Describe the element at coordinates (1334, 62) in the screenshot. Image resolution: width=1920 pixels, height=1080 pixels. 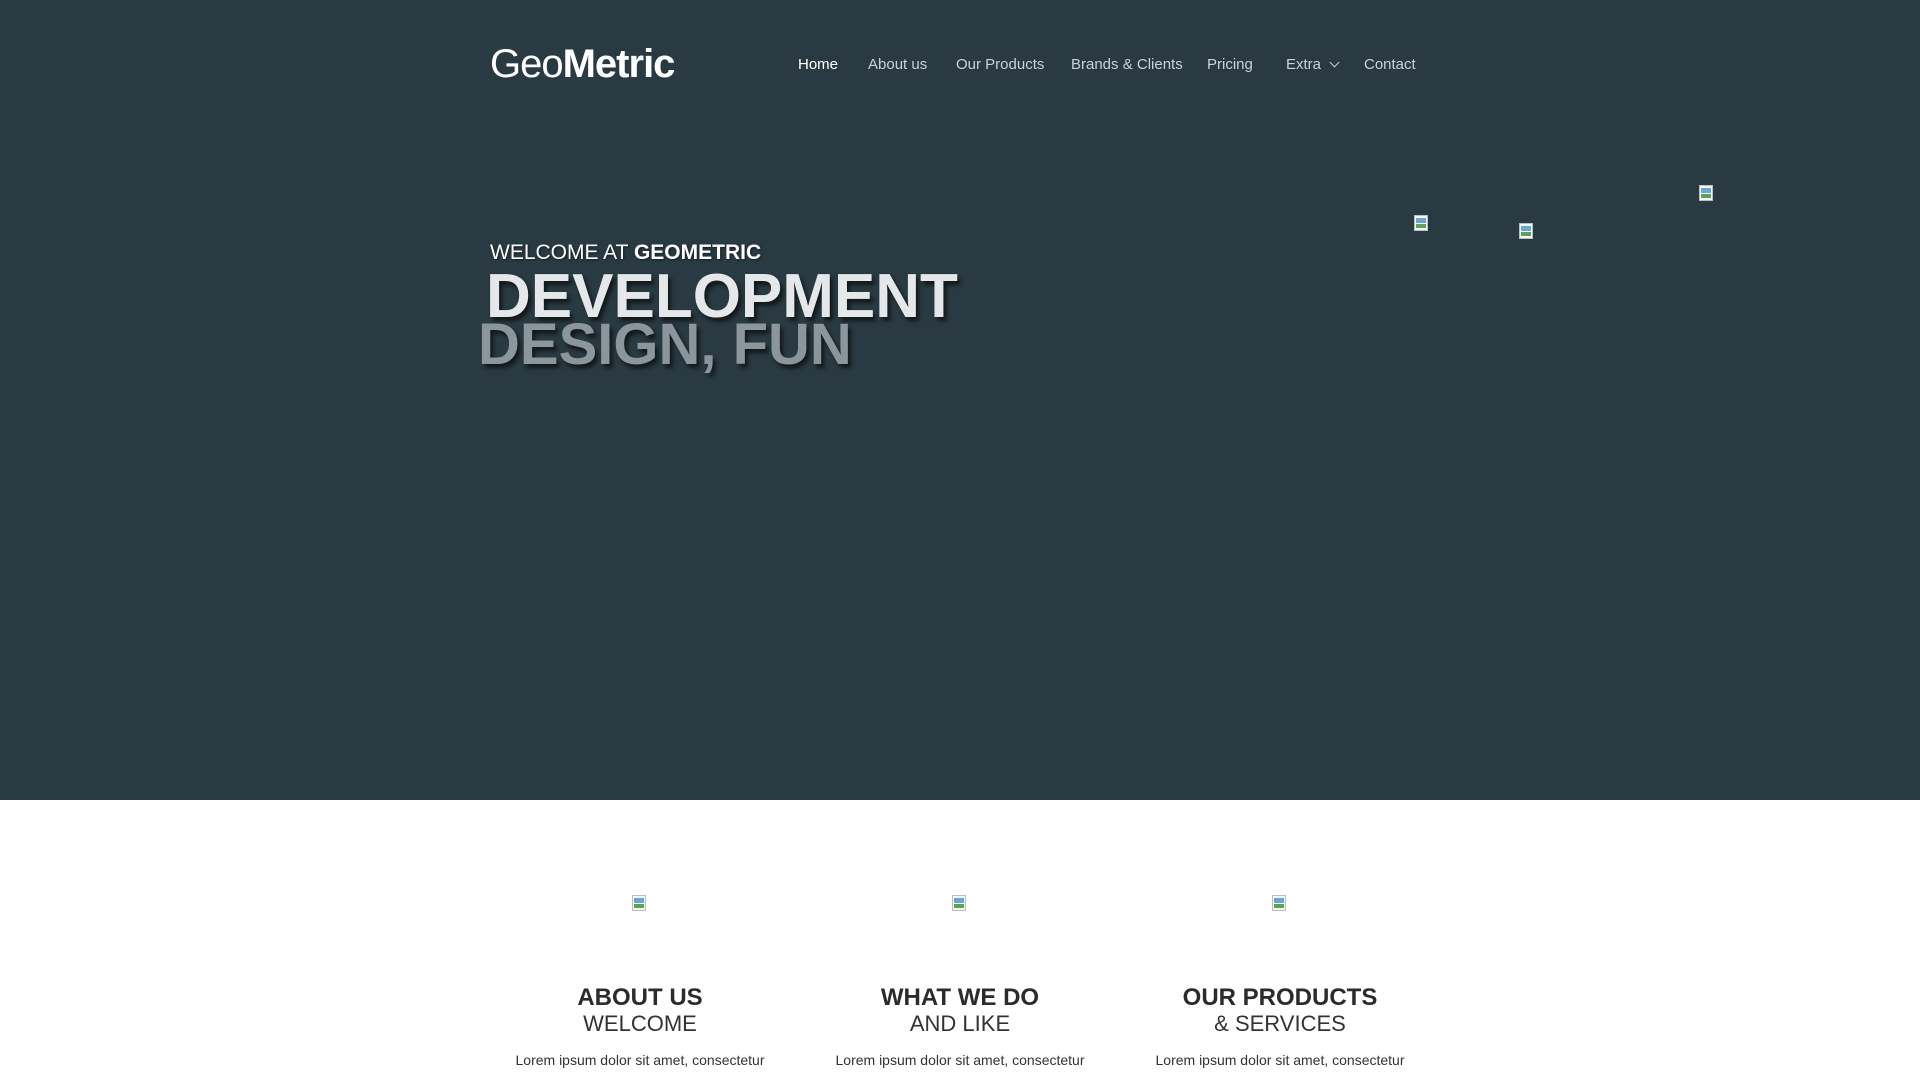
I see `chevron-down-icon` at that location.